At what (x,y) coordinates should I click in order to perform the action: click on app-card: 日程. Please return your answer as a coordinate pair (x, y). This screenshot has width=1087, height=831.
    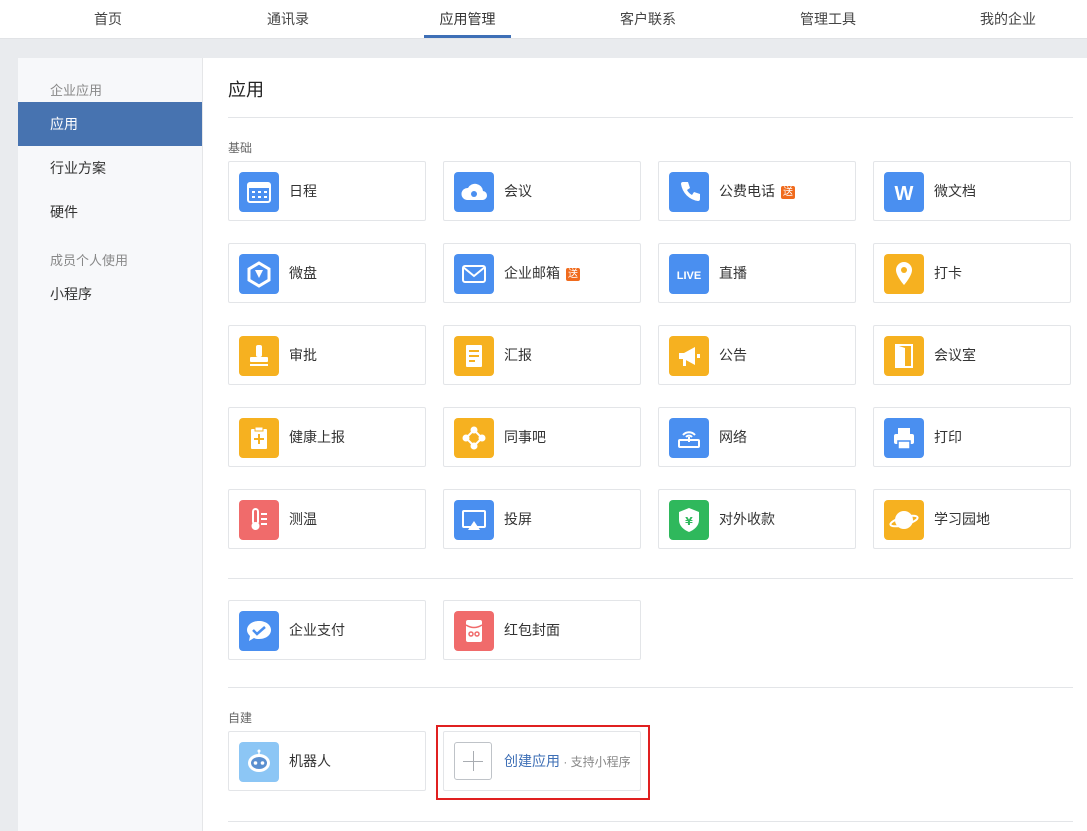
    Looking at the image, I should click on (327, 191).